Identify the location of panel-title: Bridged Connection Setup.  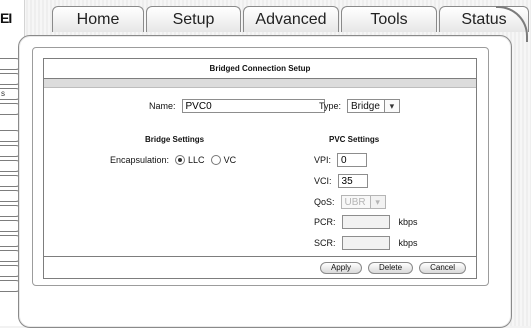
(260, 69).